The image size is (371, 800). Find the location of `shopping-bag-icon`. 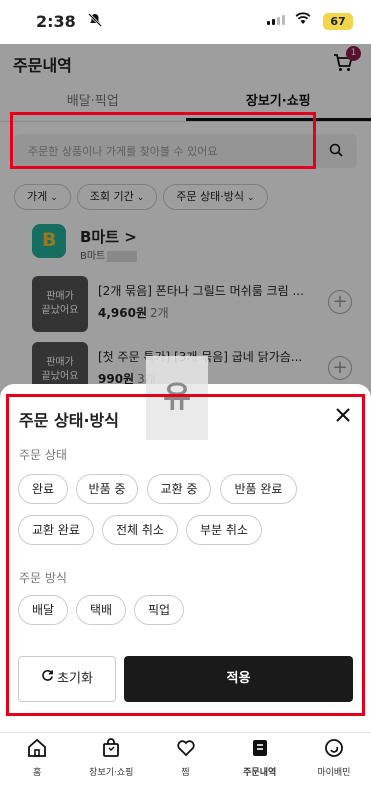

shopping-bag-icon is located at coordinates (111, 750).